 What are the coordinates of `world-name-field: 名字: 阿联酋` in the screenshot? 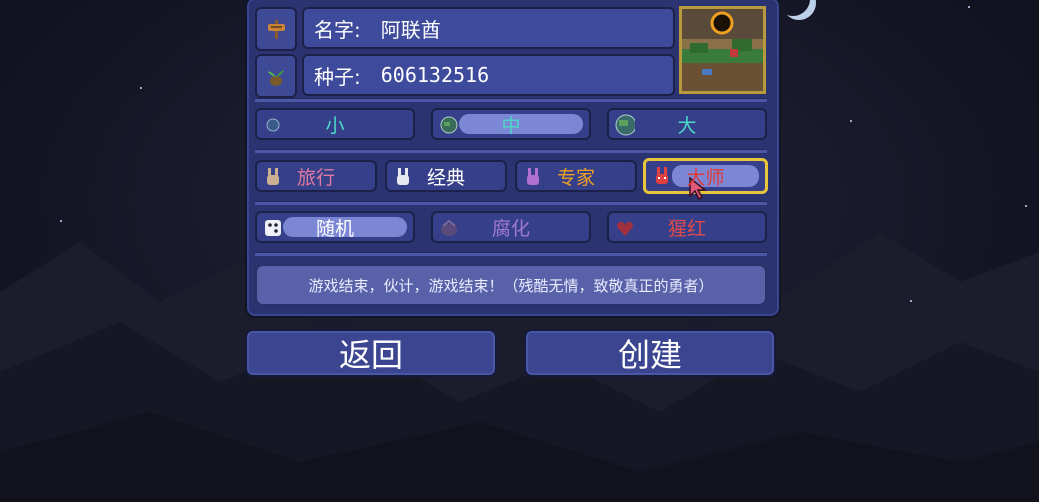 It's located at (488, 28).